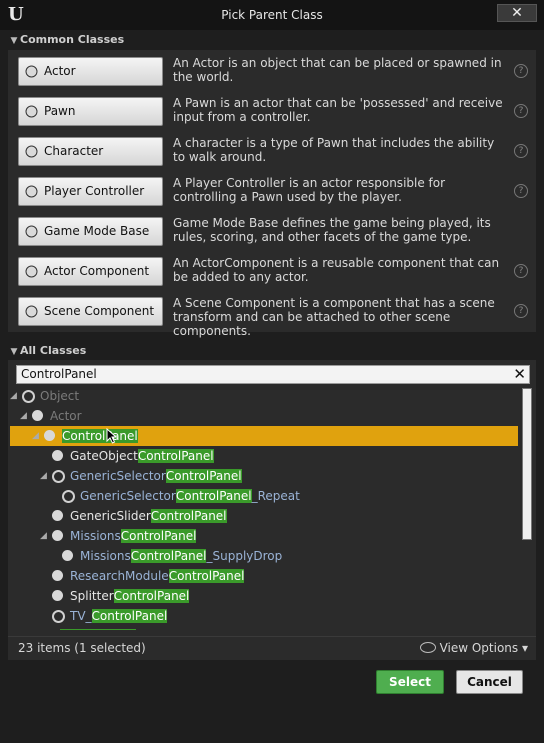  Describe the element at coordinates (60, 396) in the screenshot. I see `tree-item-label: Object` at that location.